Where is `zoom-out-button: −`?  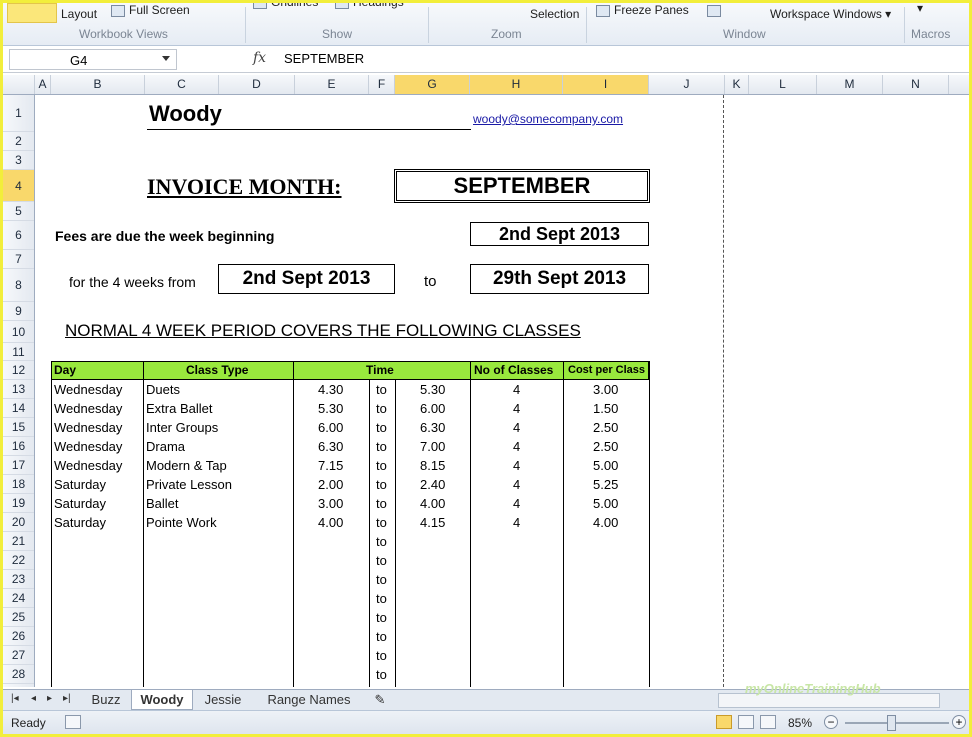 zoom-out-button: − is located at coordinates (831, 722).